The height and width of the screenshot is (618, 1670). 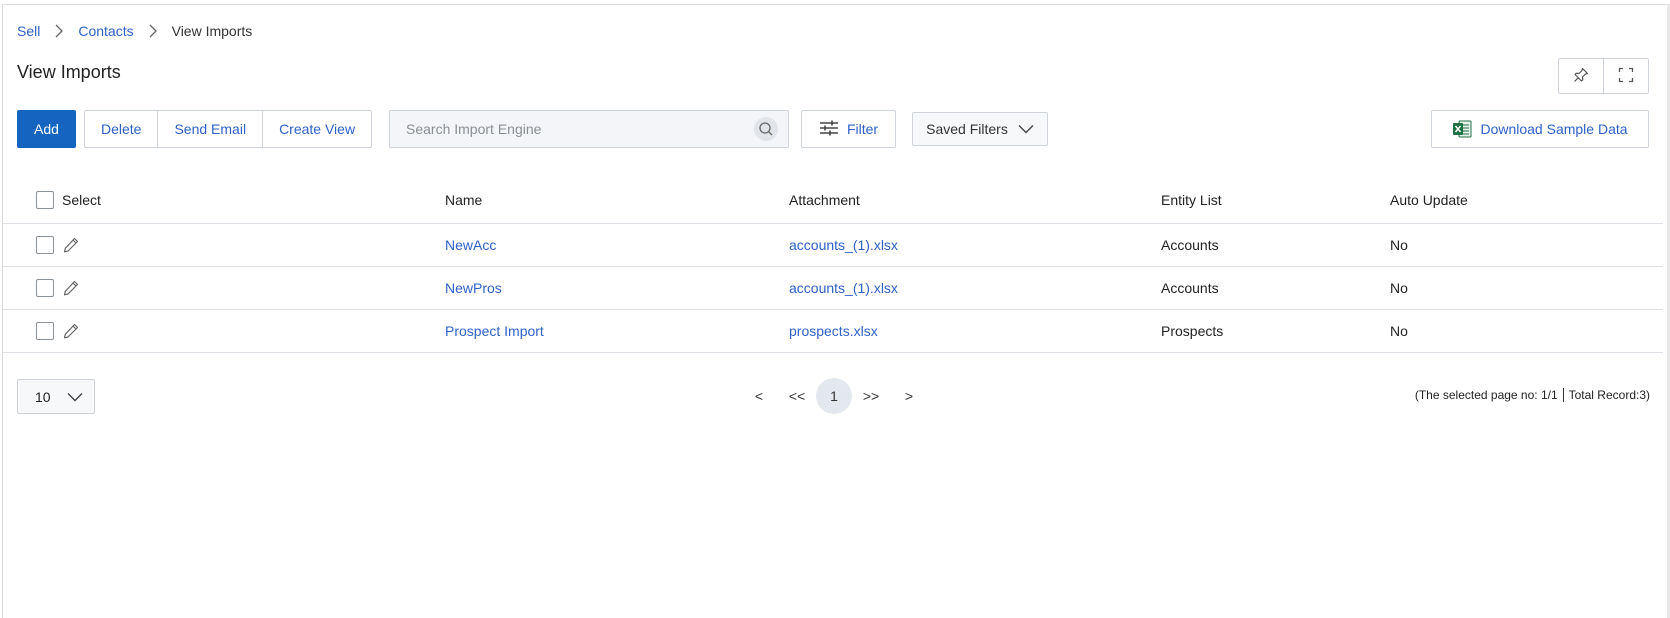 I want to click on table-row: NewAcc accounts_(1).xlsx Accounts No, so click(x=833, y=245).